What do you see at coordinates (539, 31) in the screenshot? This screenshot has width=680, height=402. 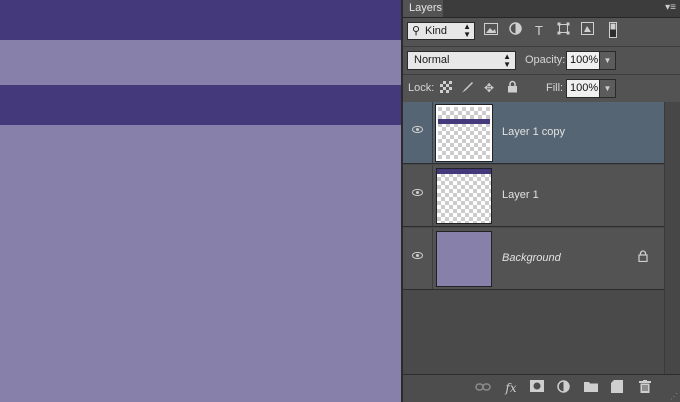 I see `type-layer-filter-icon: T` at bounding box center [539, 31].